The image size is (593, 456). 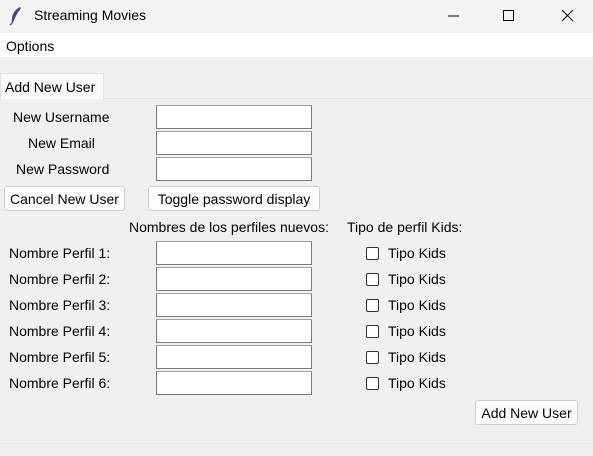 What do you see at coordinates (405, 227) in the screenshot?
I see `kids-type-header: Tipo de perfil Kids:` at bounding box center [405, 227].